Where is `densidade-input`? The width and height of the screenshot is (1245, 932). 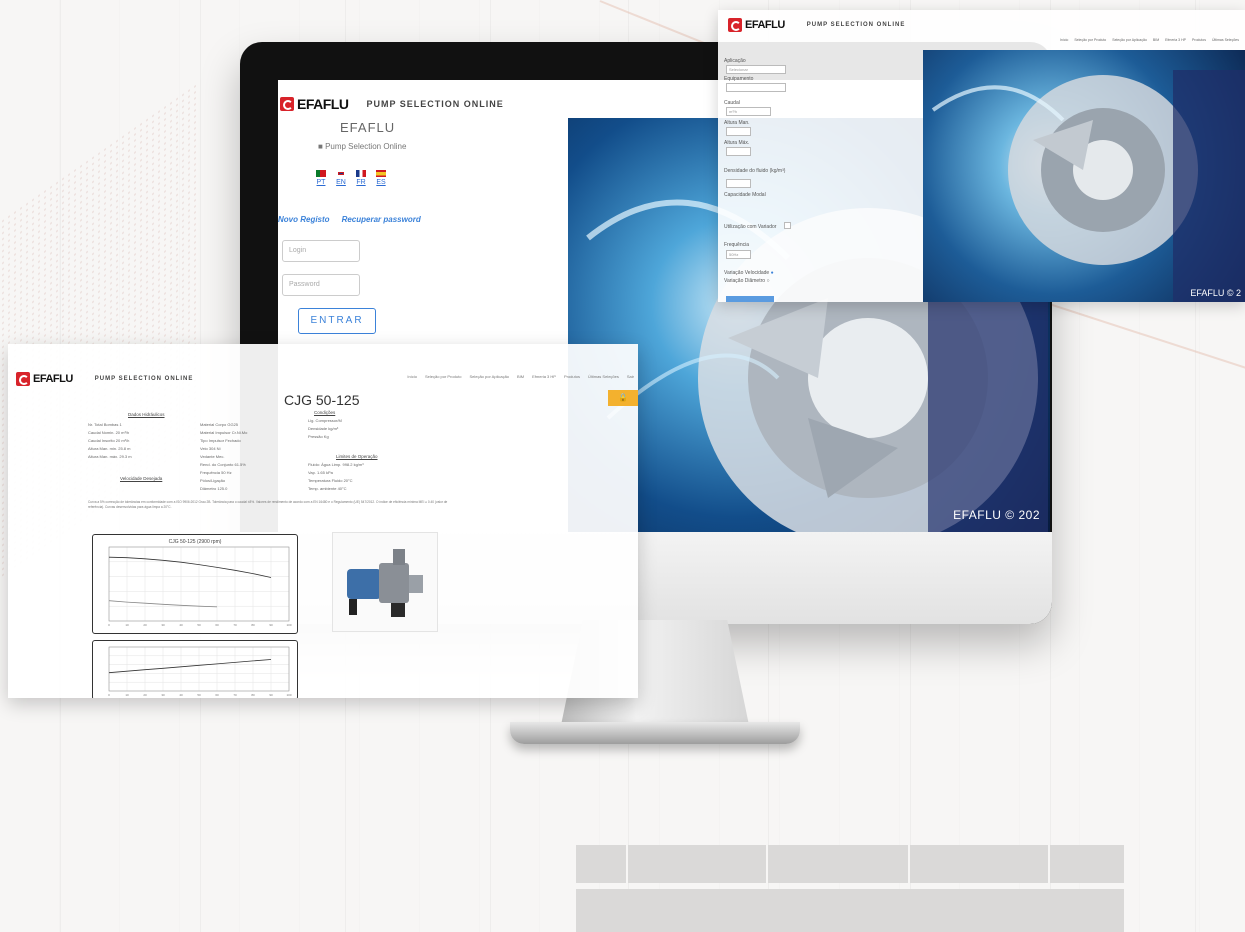
densidade-input is located at coordinates (738, 183).